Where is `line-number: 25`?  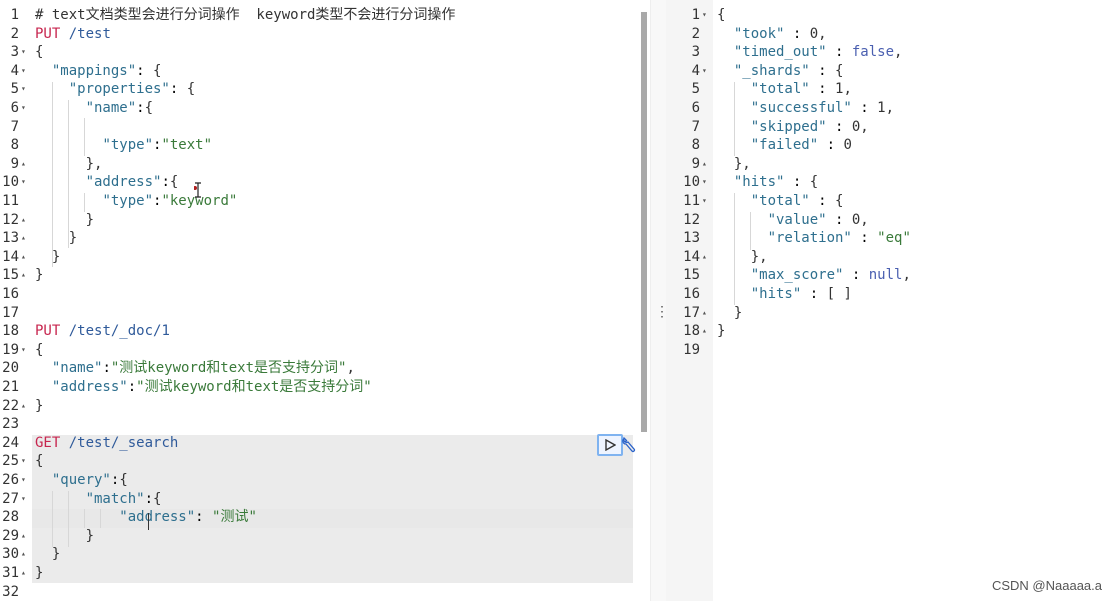
line-number: 25 is located at coordinates (10, 461).